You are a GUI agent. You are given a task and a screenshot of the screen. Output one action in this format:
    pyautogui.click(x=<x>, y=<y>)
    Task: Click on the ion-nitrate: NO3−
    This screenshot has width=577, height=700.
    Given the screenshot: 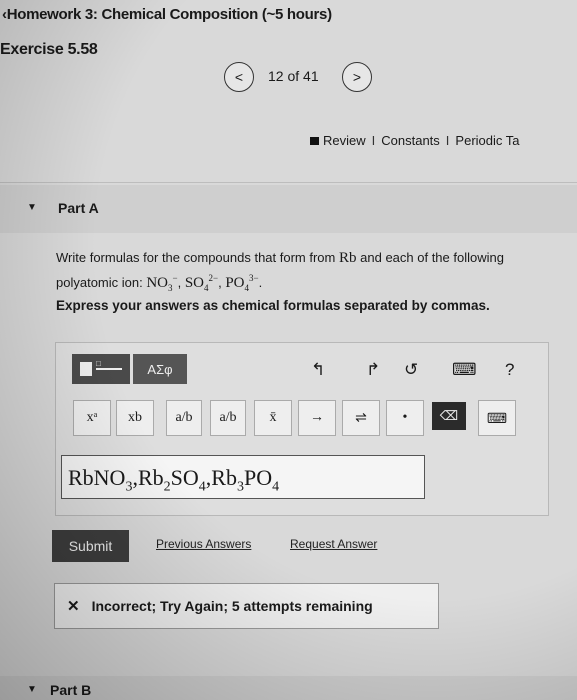 What is the action you would take?
    pyautogui.click(x=162, y=283)
    